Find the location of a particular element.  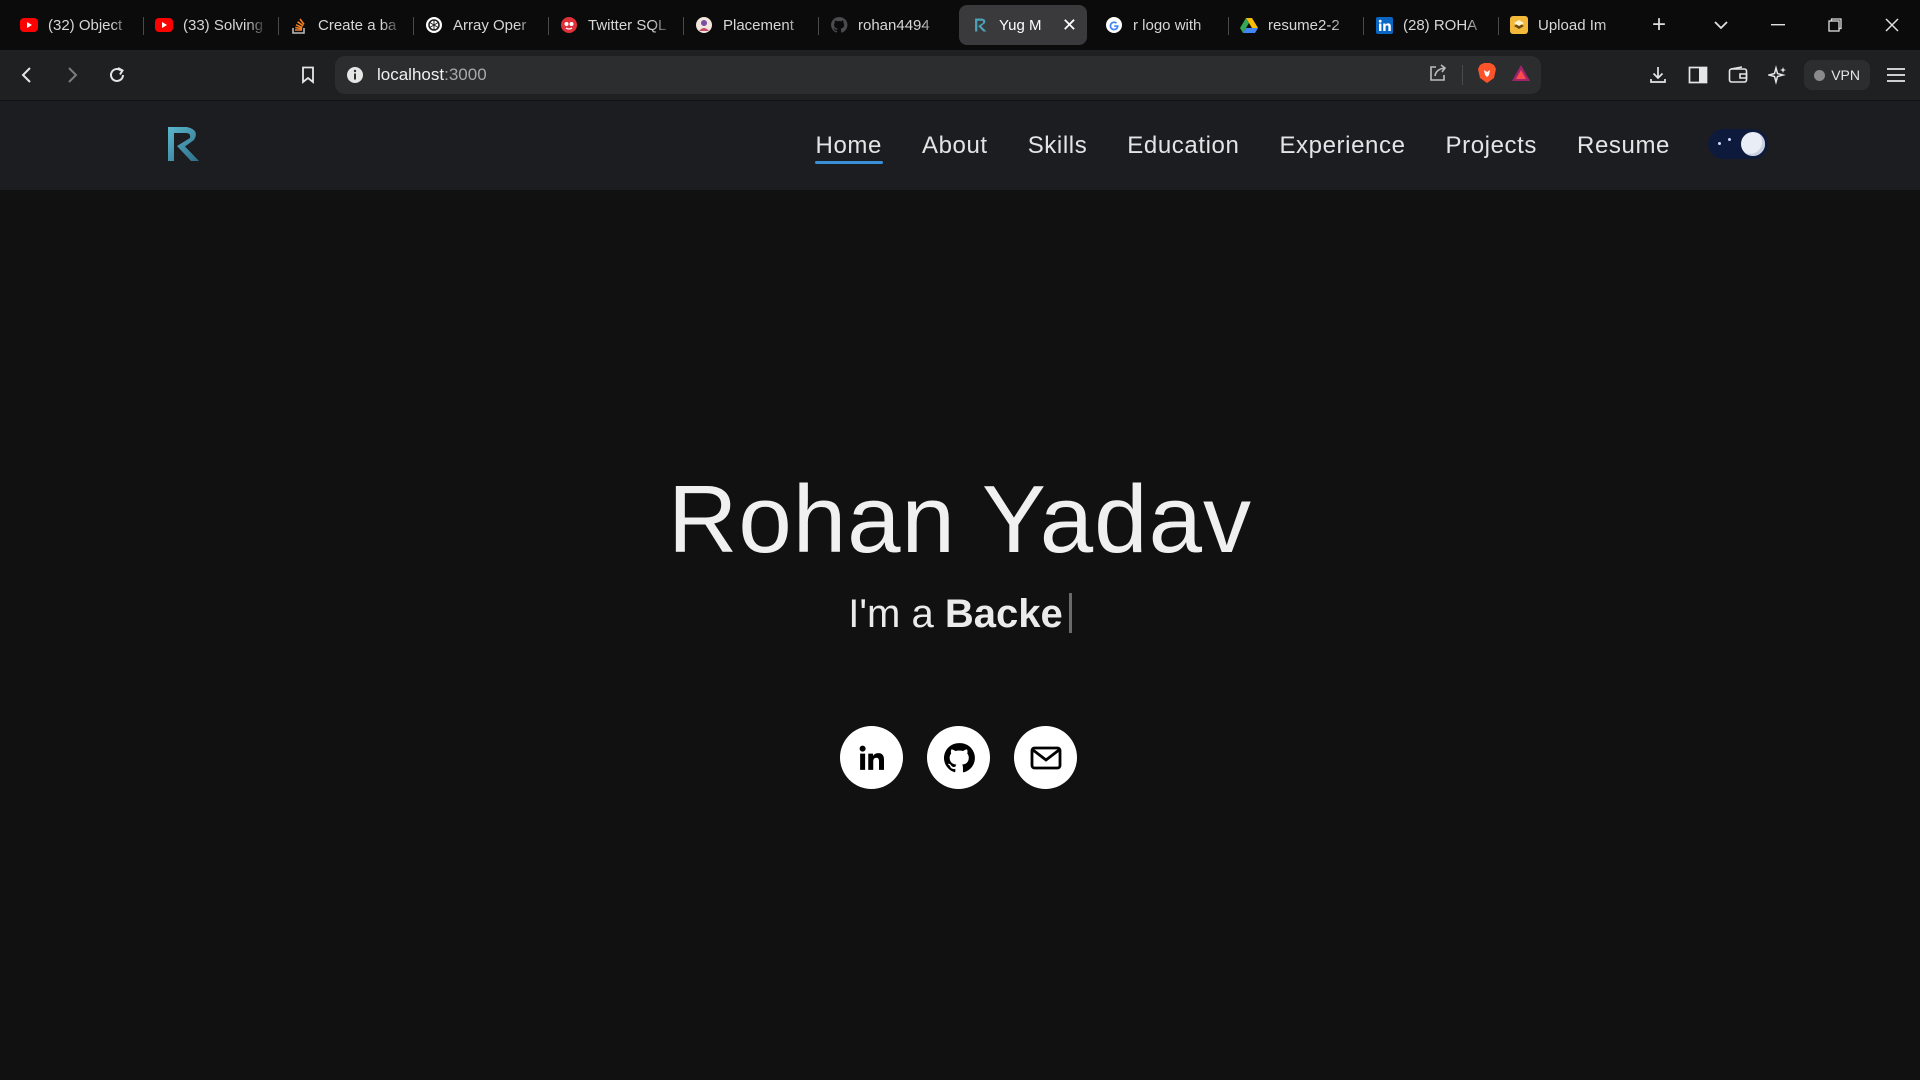

sidebar-icon is located at coordinates (1698, 75).